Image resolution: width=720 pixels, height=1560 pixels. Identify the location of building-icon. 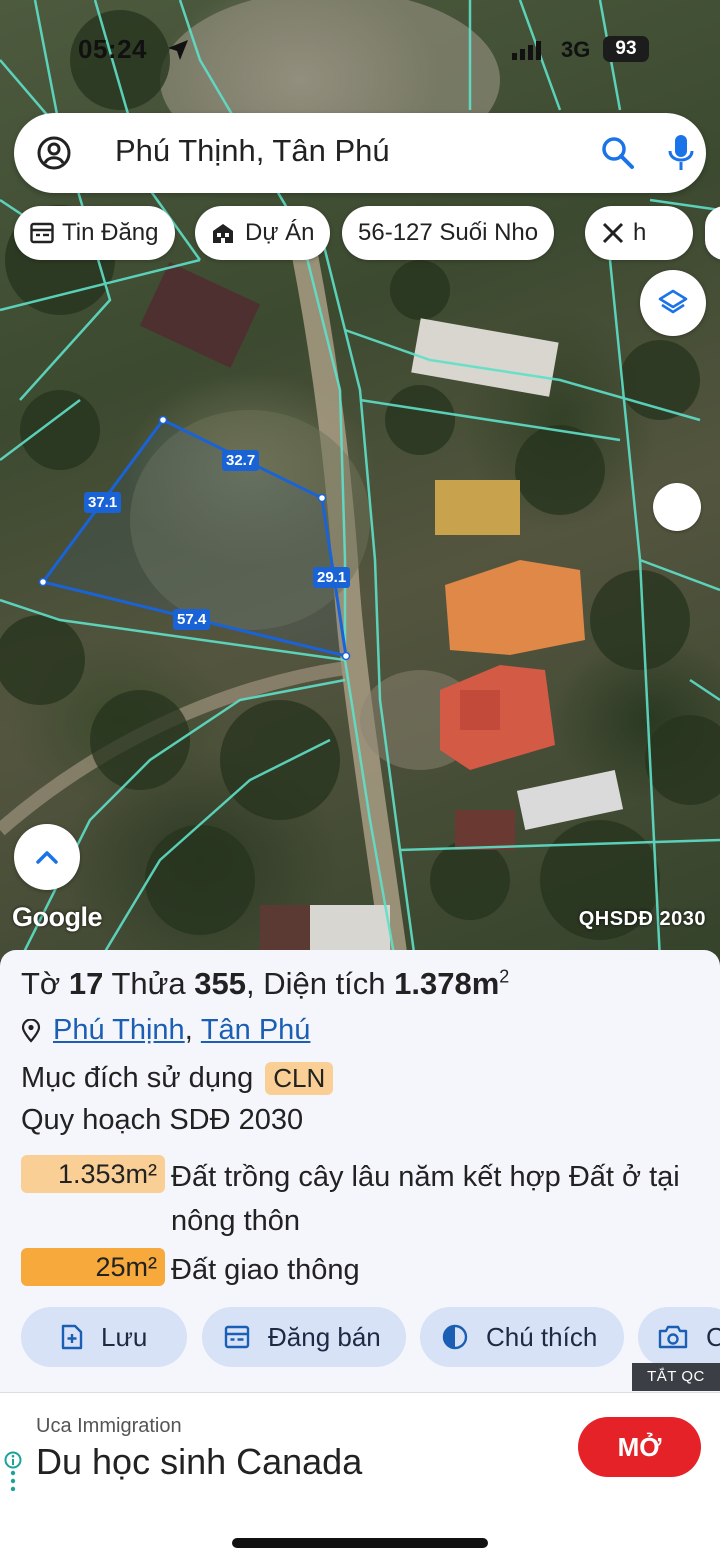
(223, 233).